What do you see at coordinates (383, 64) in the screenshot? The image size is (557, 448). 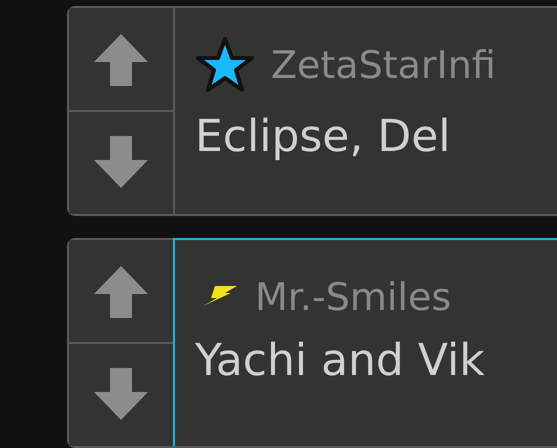 I see `author-name: ZetaStarInfi` at bounding box center [383, 64].